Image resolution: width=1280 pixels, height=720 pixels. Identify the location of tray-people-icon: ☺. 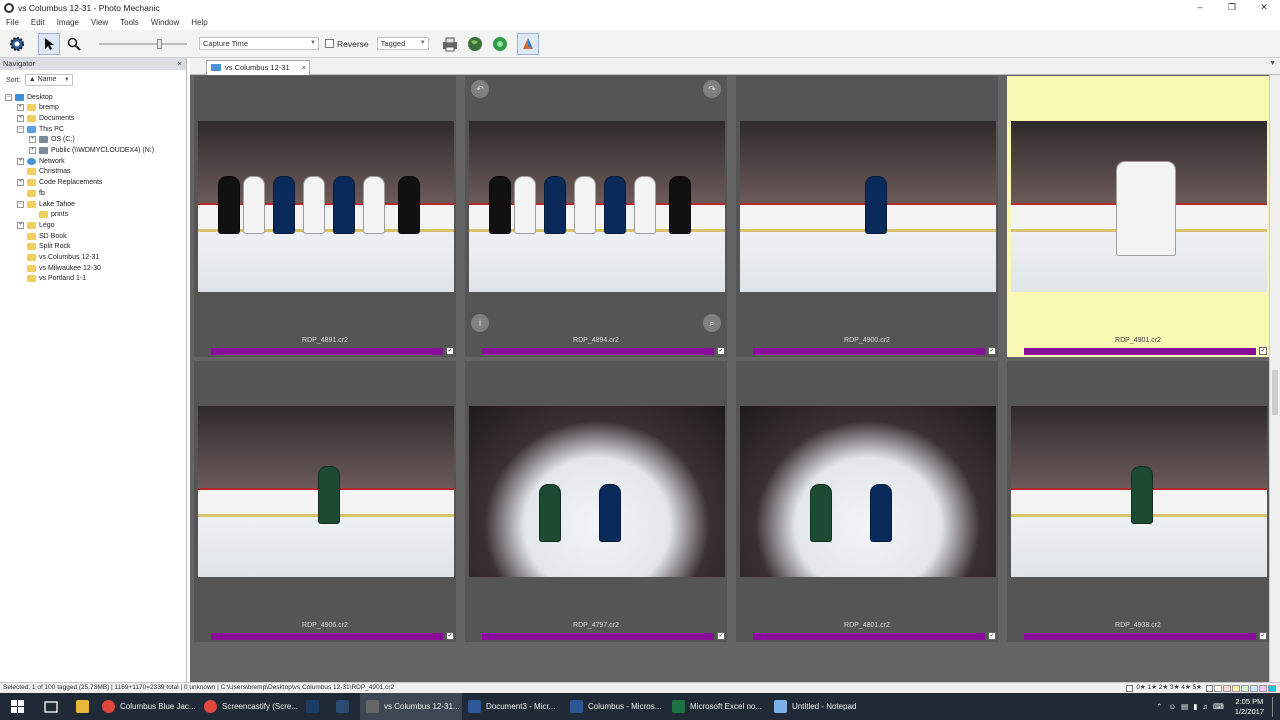
(1172, 706).